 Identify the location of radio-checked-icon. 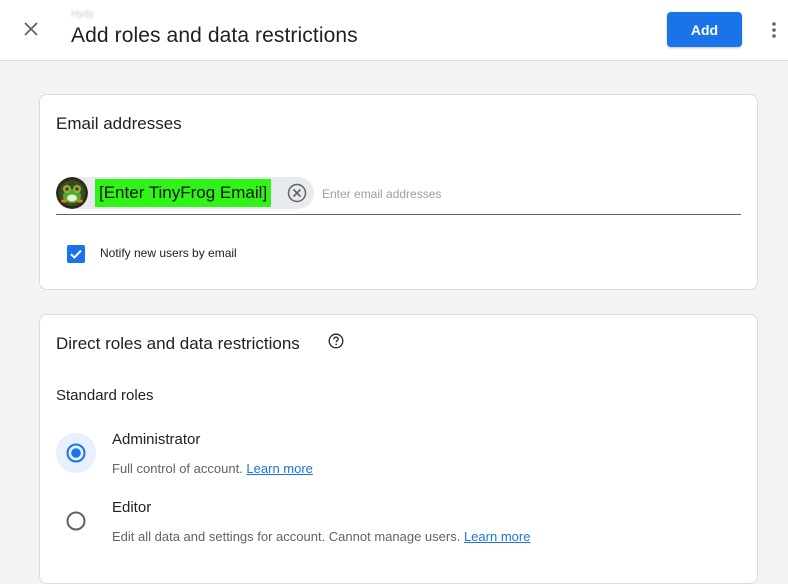
(76, 453).